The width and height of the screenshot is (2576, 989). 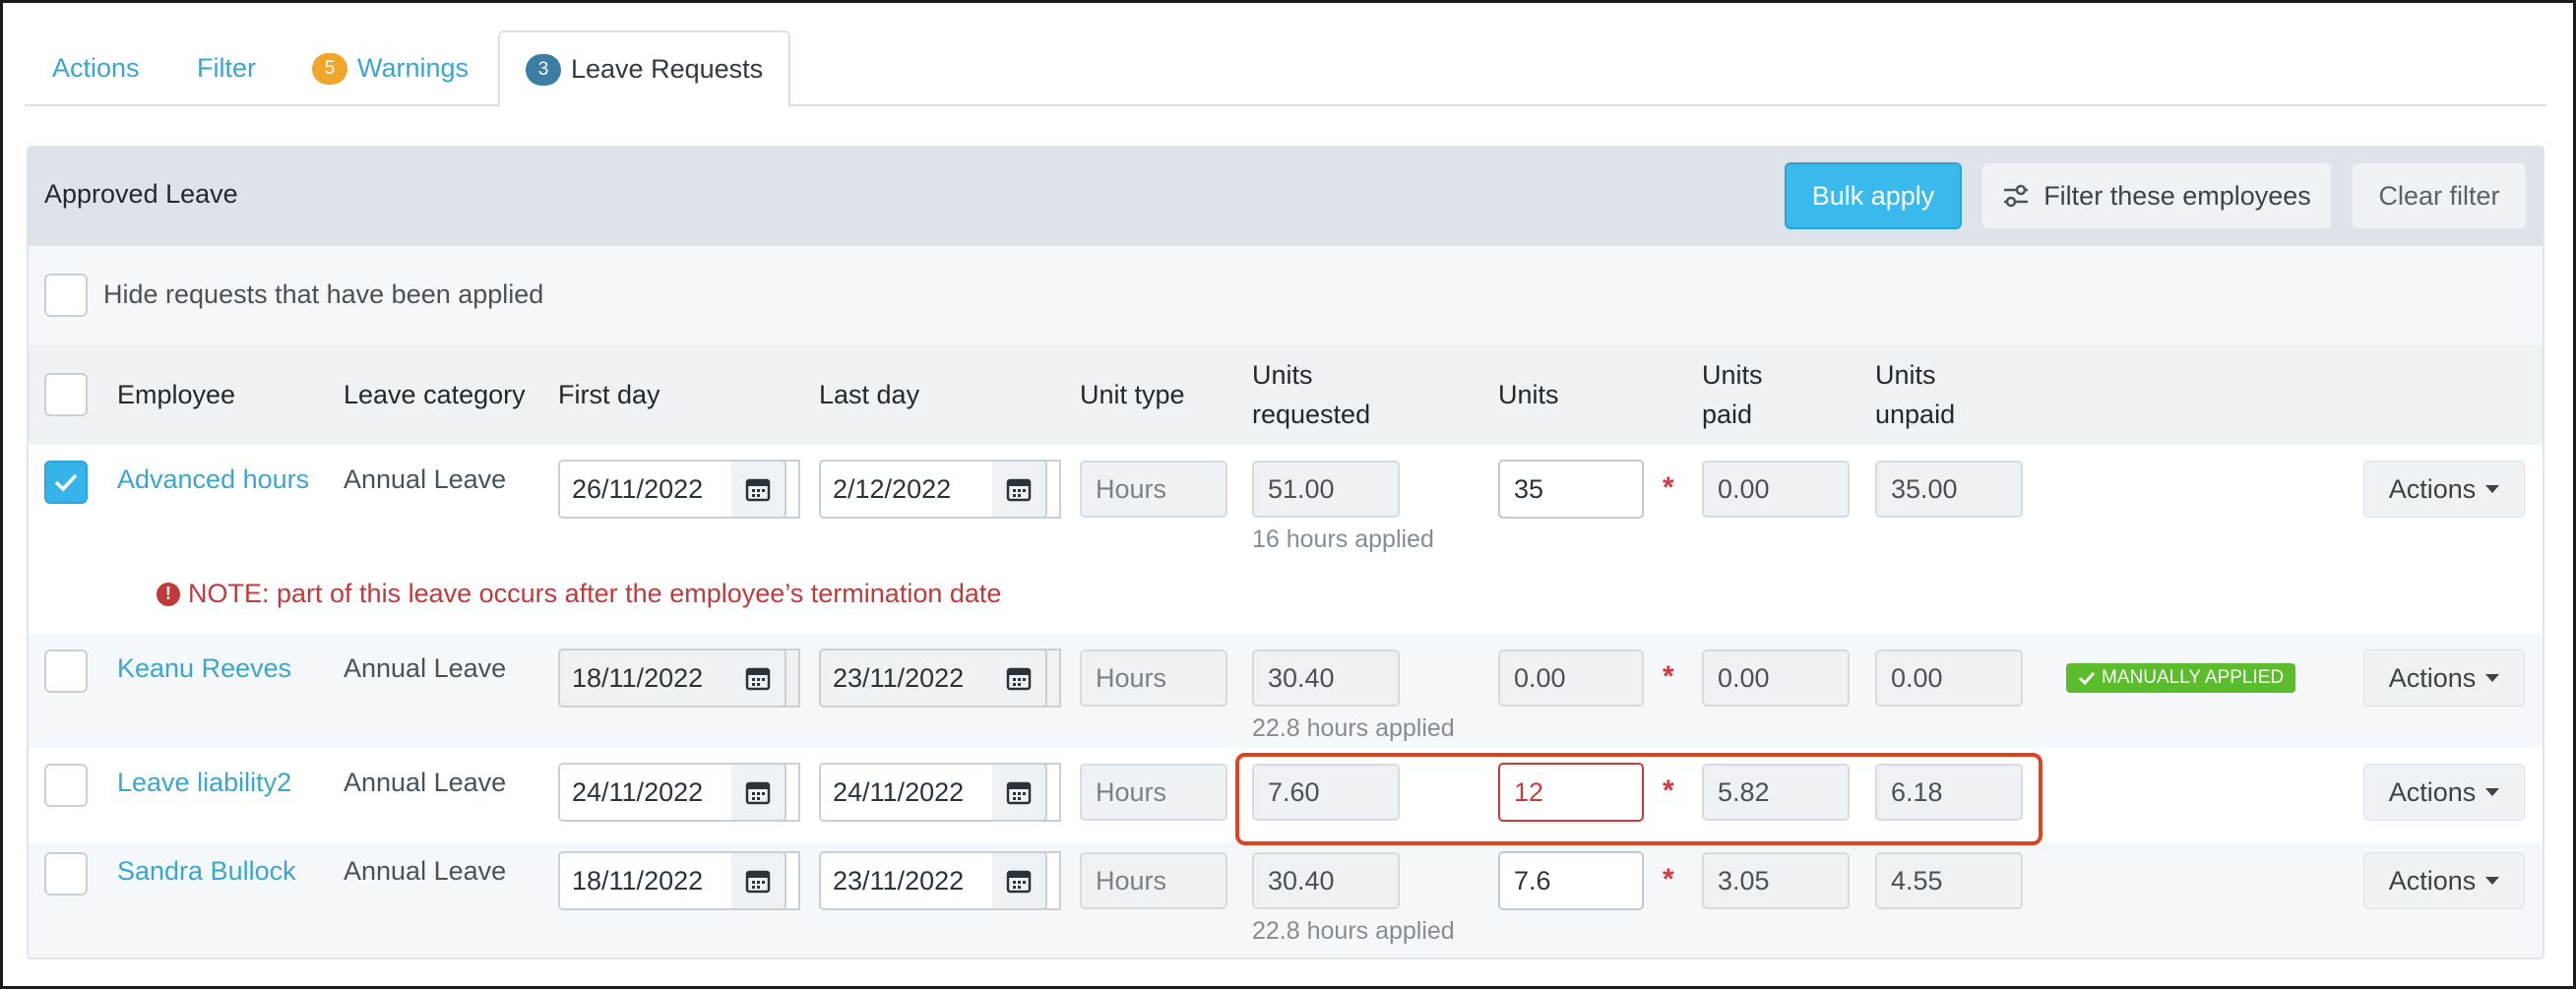 What do you see at coordinates (176, 394) in the screenshot?
I see `col-employee: Employee` at bounding box center [176, 394].